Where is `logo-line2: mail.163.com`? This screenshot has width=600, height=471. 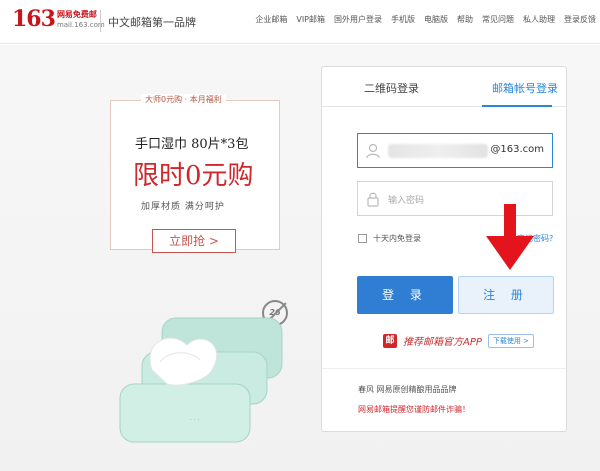
logo-line2: mail.163.com is located at coordinates (80, 25).